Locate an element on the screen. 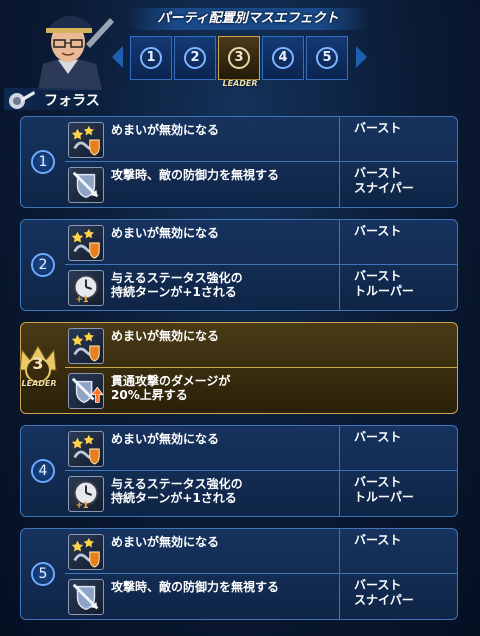 This screenshot has height=636, width=480. slot-5-button: 5 is located at coordinates (327, 58).